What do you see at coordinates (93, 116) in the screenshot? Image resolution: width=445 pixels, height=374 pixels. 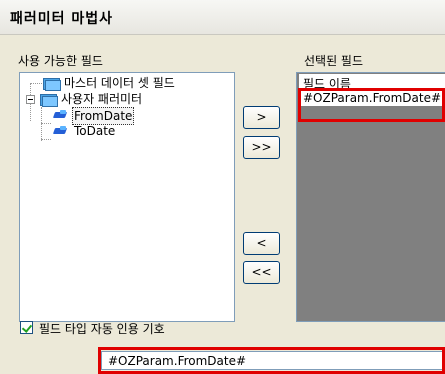 I see `tree-item-fromdate: FromDate` at bounding box center [93, 116].